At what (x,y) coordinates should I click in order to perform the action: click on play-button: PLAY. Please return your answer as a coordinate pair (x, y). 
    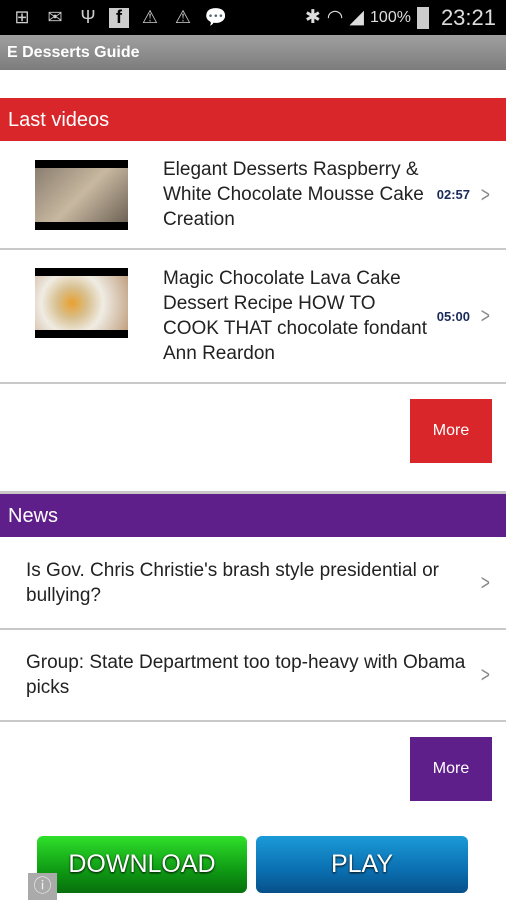
    Looking at the image, I should click on (362, 864).